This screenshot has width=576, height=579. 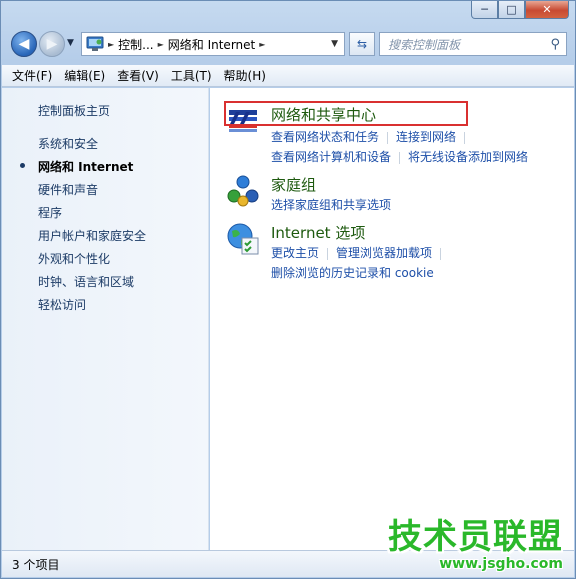 I want to click on homegroup-links-row-1: 选择家庭组和共享选项, so click(x=331, y=204).